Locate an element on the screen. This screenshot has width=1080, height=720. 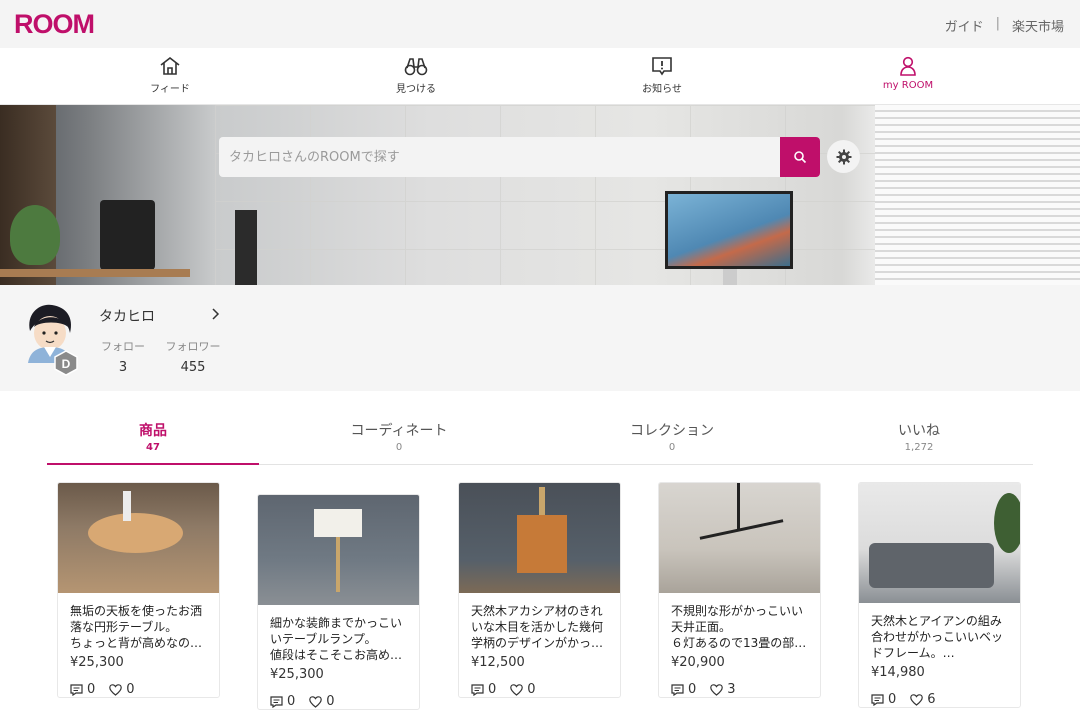
user-icon is located at coordinates (908, 66).